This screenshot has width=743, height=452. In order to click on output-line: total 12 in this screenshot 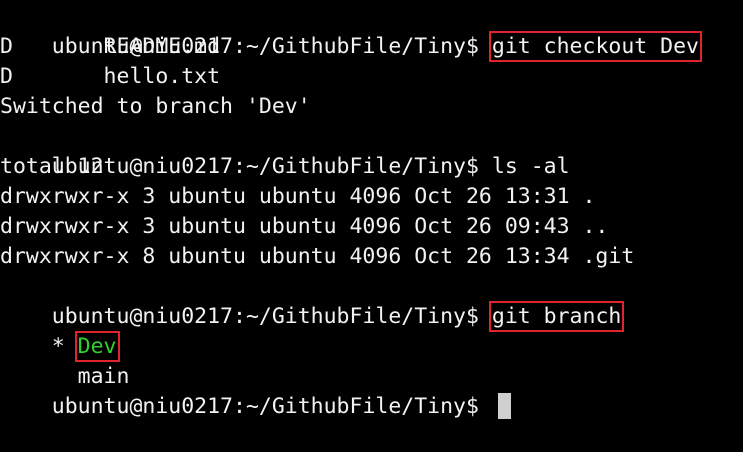, I will do `click(52, 166)`.